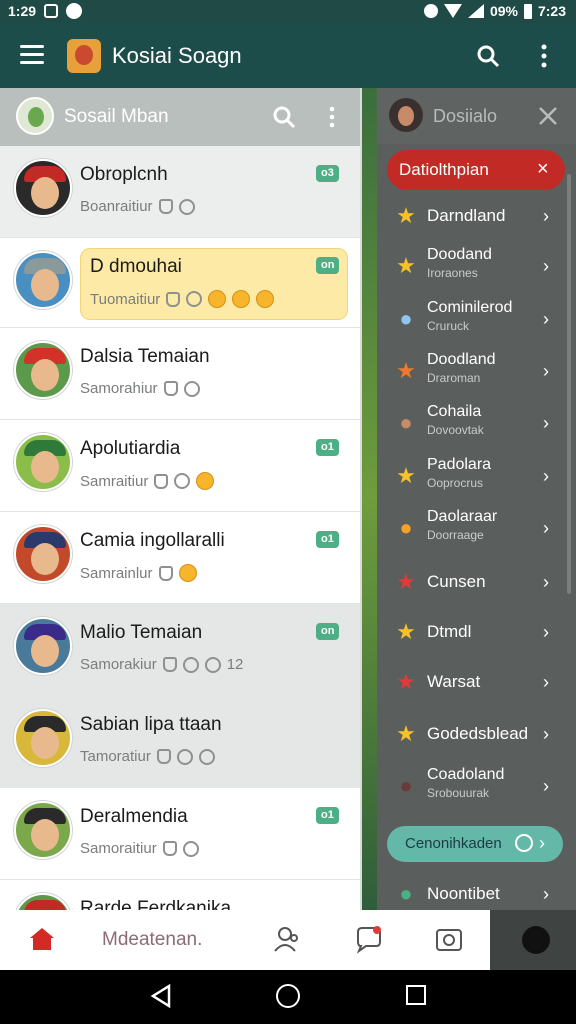 Image resolution: width=576 pixels, height=1024 pixels. Describe the element at coordinates (288, 56) in the screenshot. I see `app-bar: Kosiai Soagn` at that location.